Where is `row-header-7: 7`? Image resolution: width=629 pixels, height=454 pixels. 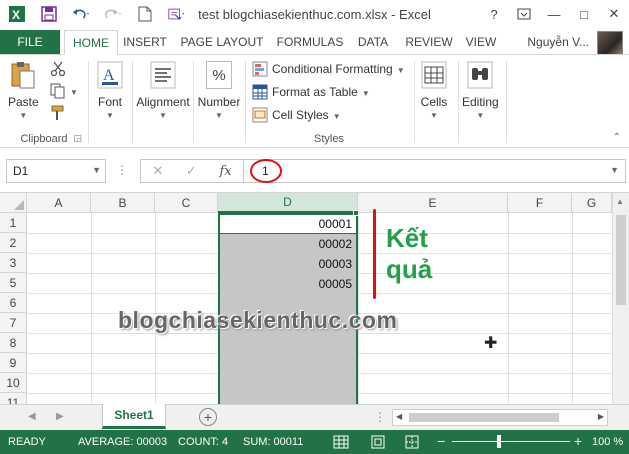 row-header-7: 7 is located at coordinates (13, 323).